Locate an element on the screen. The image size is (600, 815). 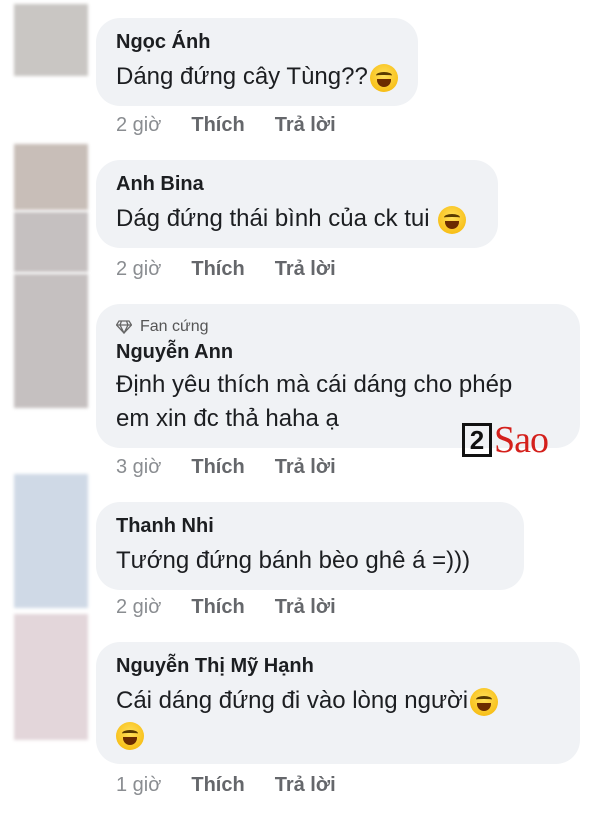
watermark-number: 2 is located at coordinates (477, 440).